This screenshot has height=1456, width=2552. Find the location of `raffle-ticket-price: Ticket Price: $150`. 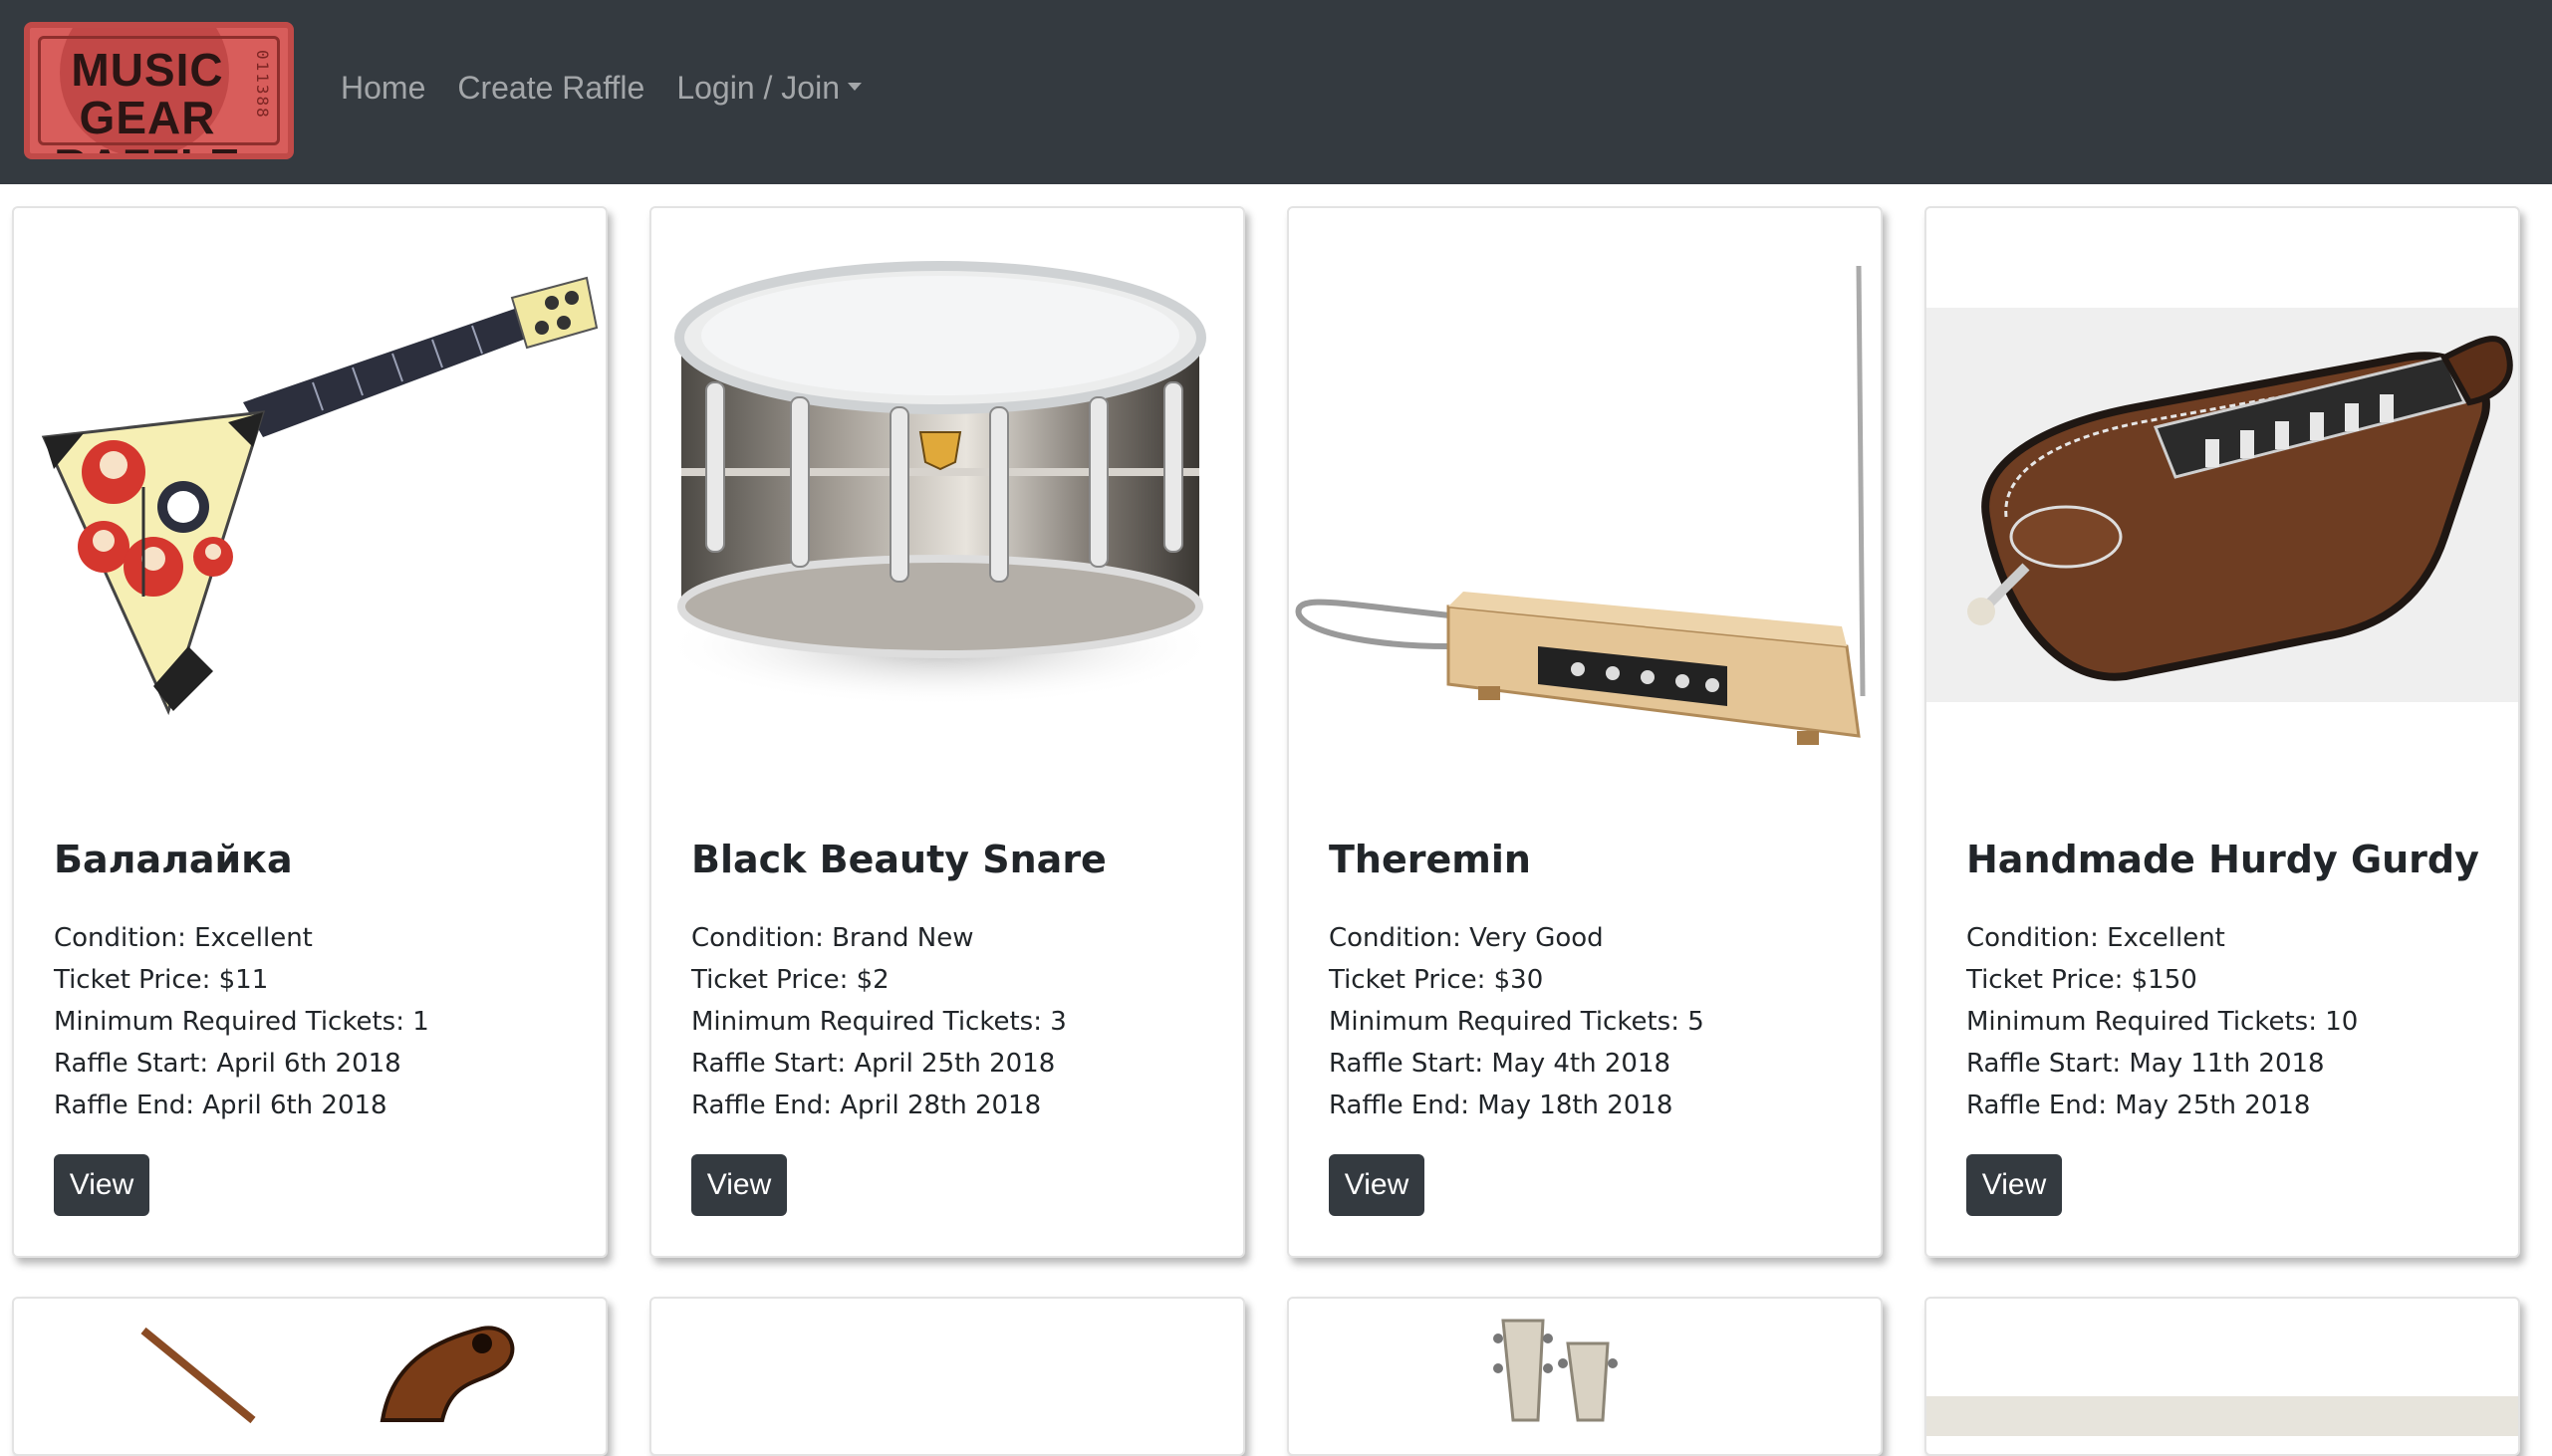

raffle-ticket-price: Ticket Price: $150 is located at coordinates (2082, 980).